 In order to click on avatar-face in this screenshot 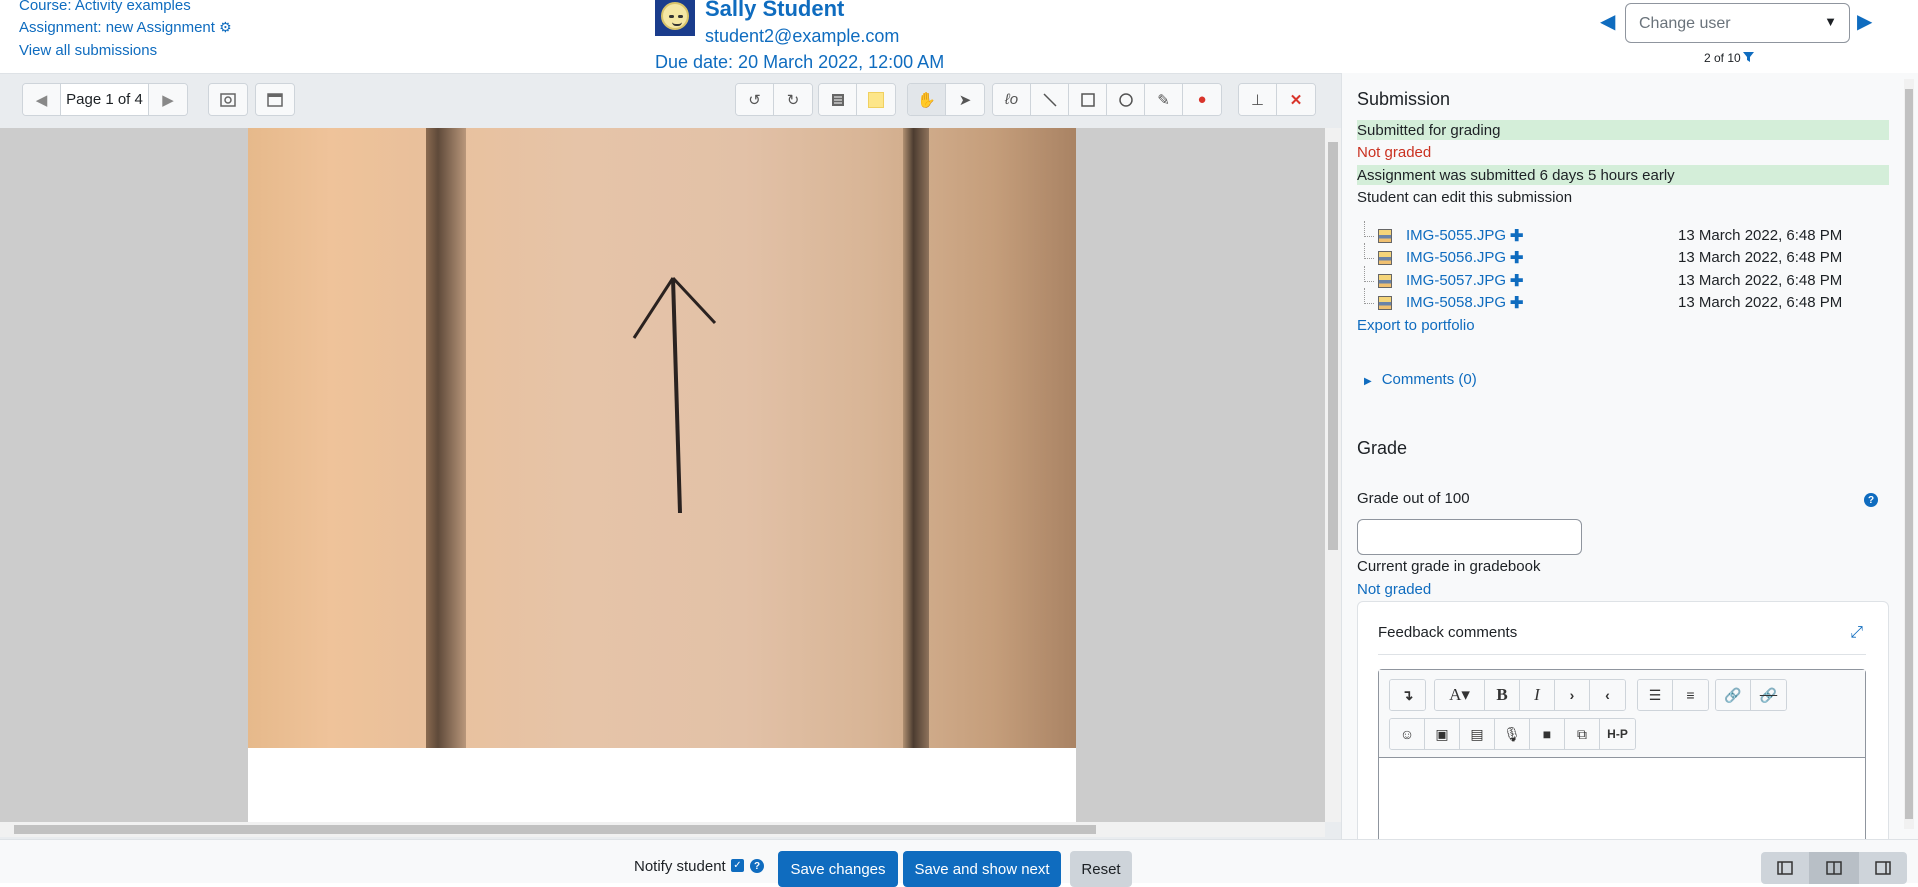, I will do `click(675, 16)`.